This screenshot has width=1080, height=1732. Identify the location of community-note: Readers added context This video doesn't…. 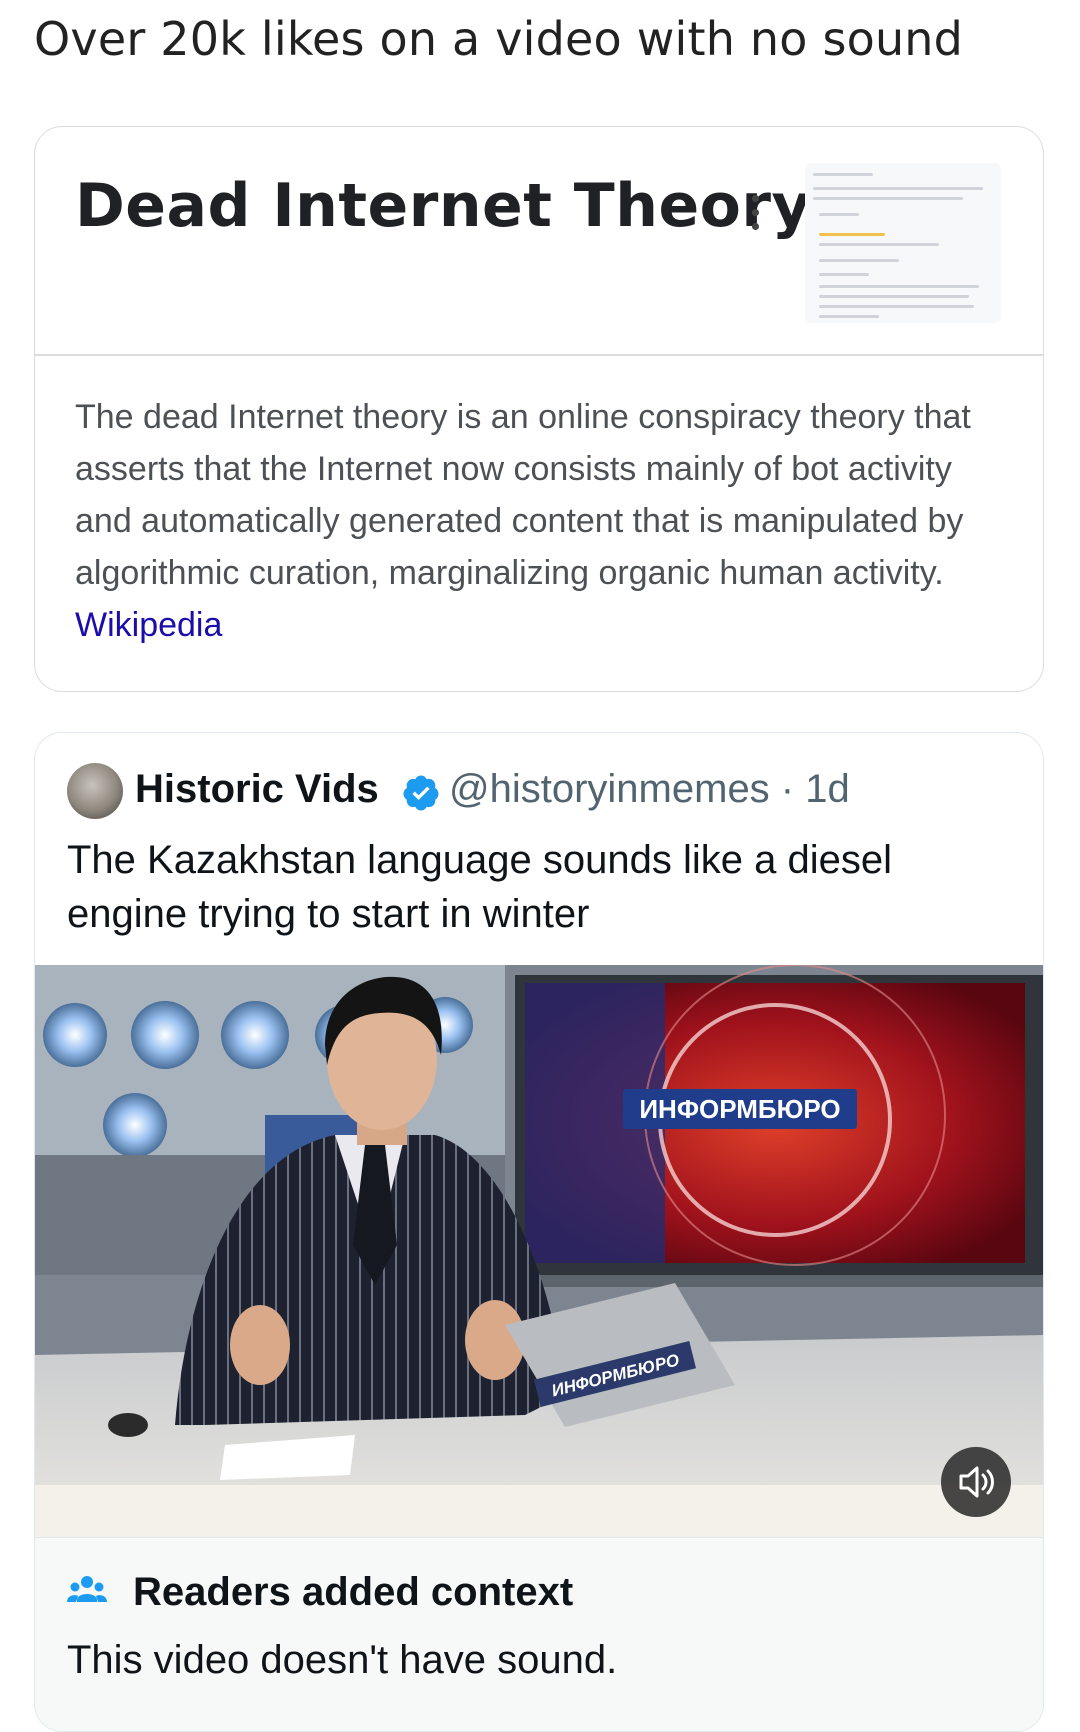
(539, 1634).